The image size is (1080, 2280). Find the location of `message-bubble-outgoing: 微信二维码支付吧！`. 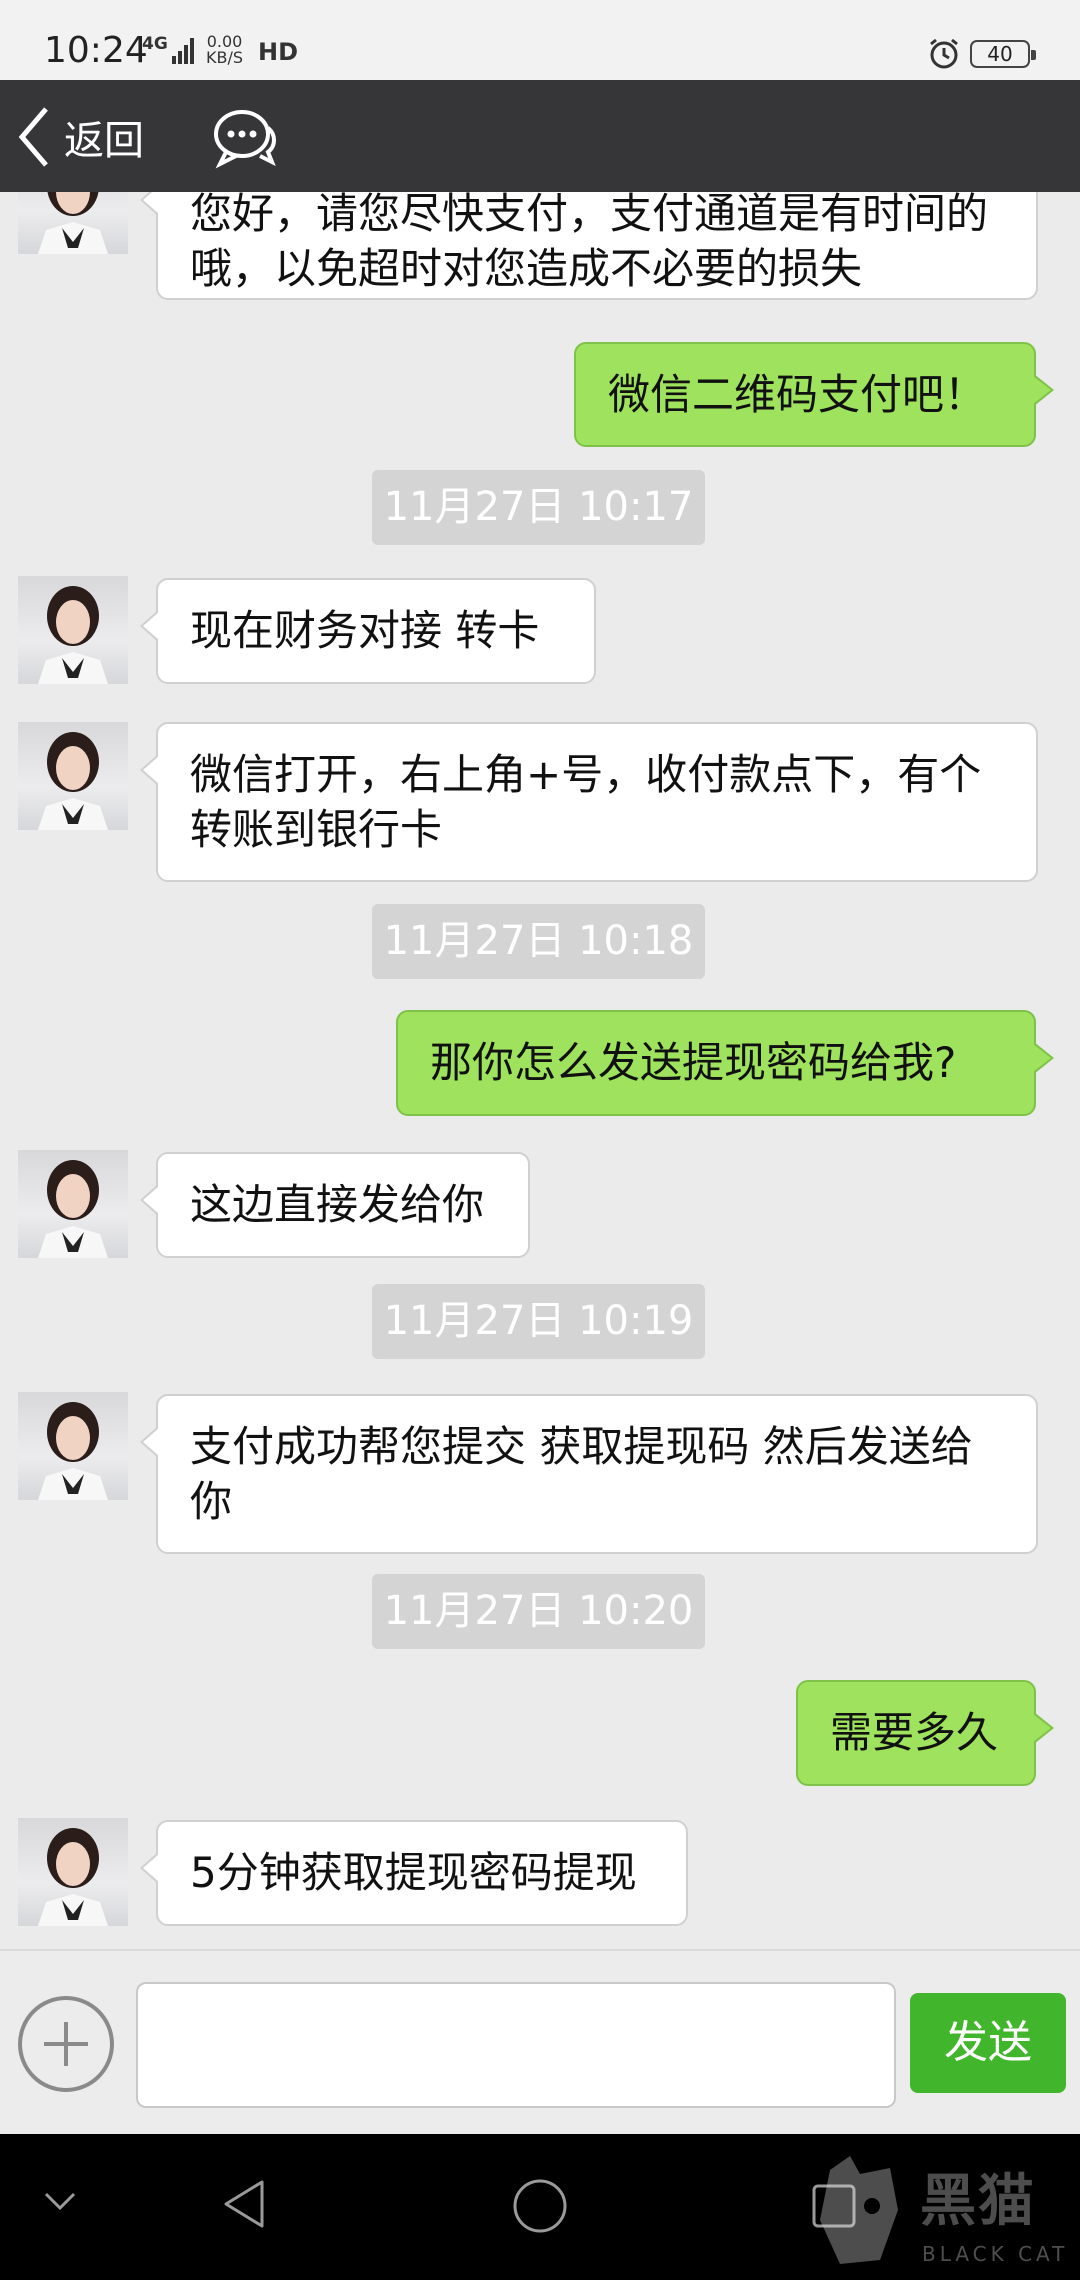

message-bubble-outgoing: 微信二维码支付吧！ is located at coordinates (814, 394).